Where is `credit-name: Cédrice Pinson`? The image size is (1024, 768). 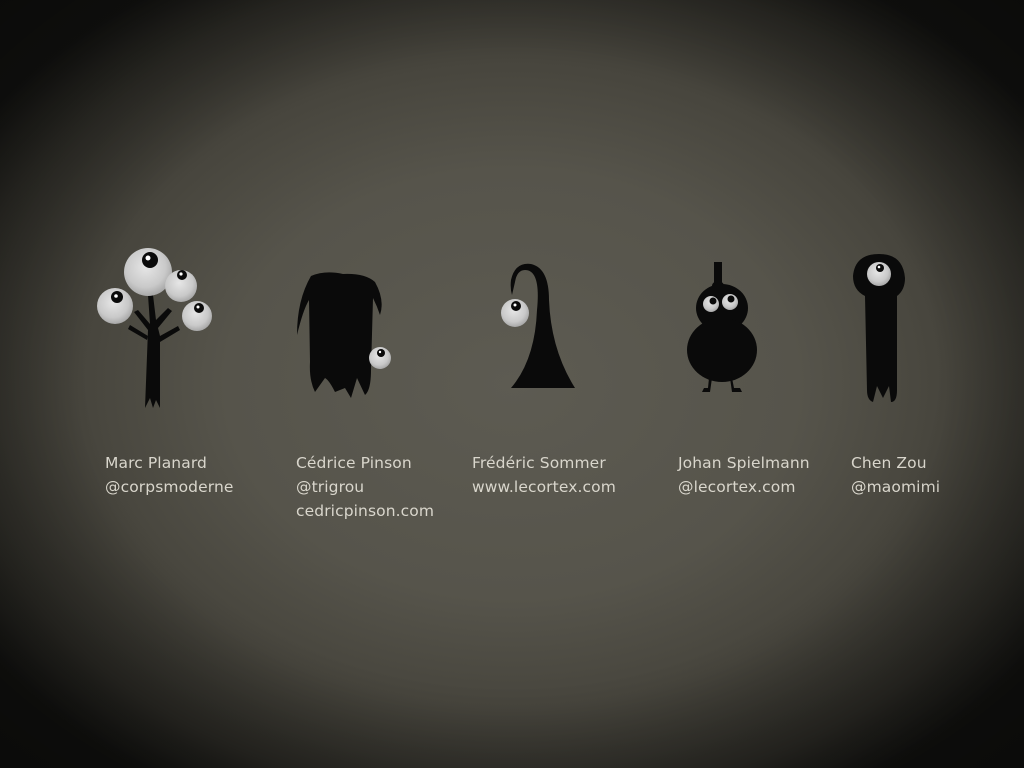
credit-name: Cédrice Pinson is located at coordinates (354, 463).